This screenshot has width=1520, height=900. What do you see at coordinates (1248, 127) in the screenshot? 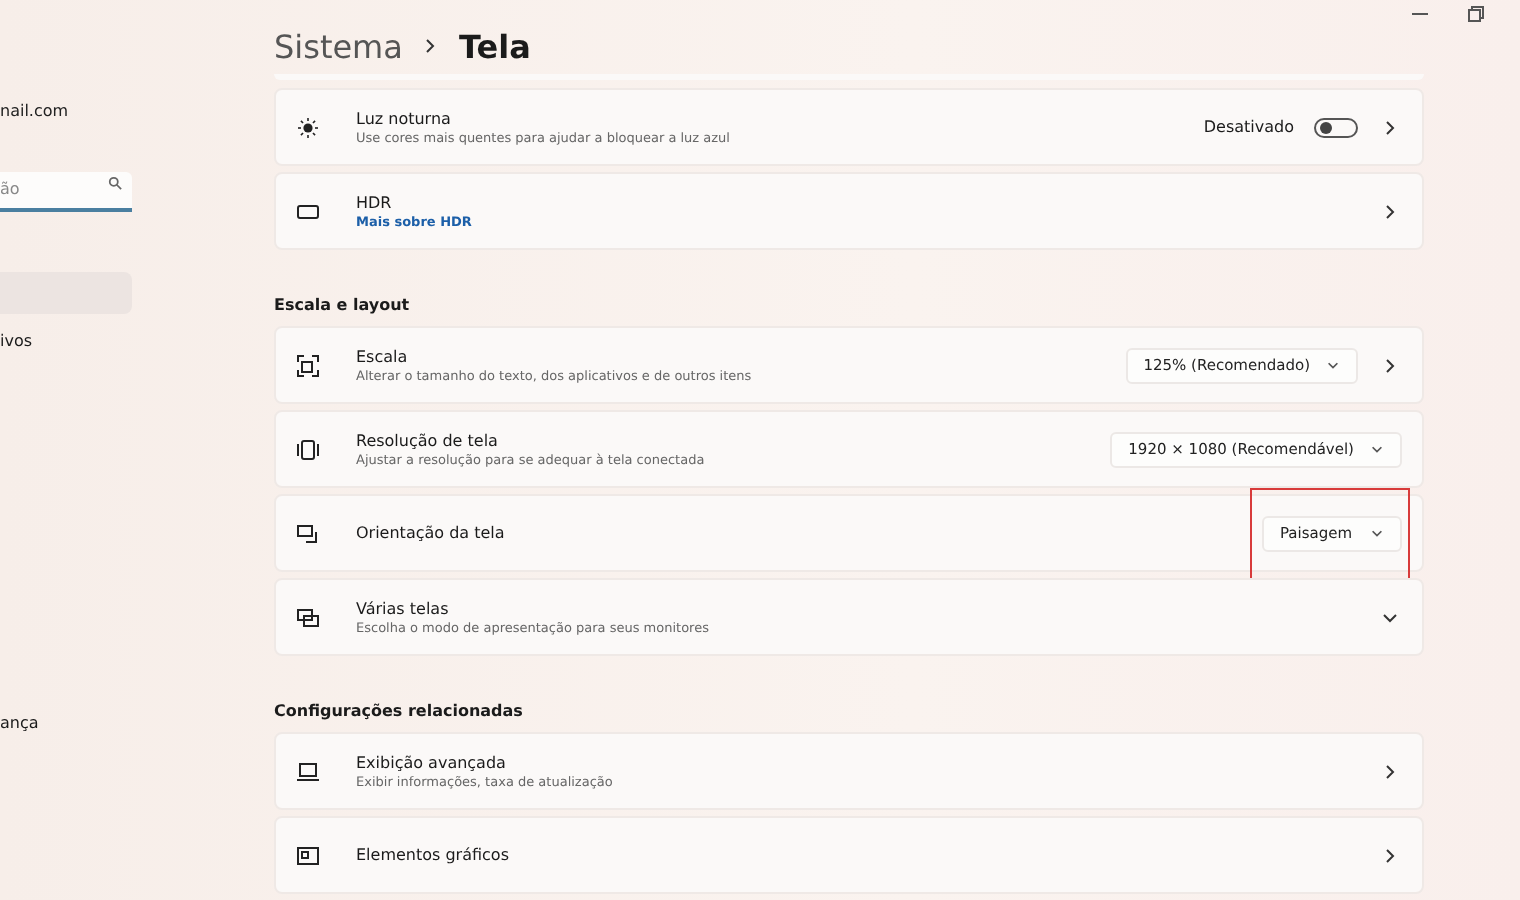
I see `toggle-state-label: Desativado` at bounding box center [1248, 127].